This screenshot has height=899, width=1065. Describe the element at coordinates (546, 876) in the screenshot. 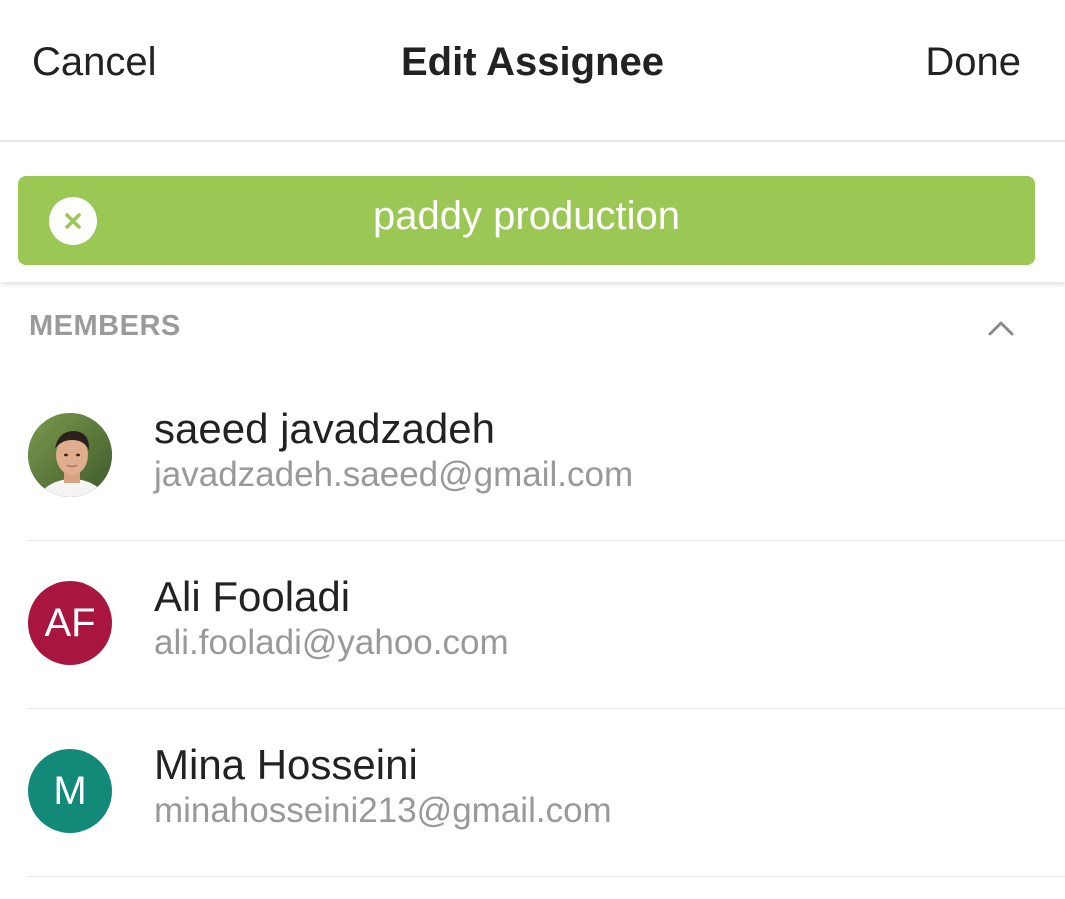

I see `divider` at that location.